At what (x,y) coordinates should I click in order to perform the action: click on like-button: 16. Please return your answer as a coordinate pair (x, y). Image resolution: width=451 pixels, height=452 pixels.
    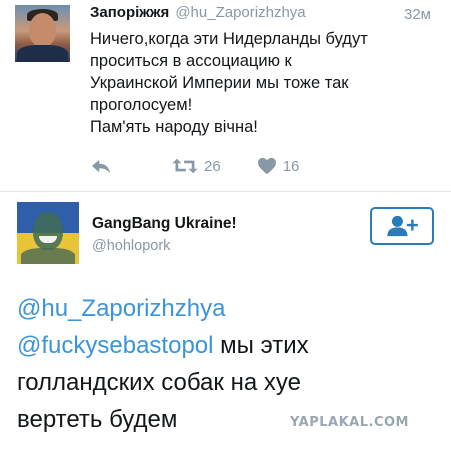
    Looking at the image, I should click on (278, 166).